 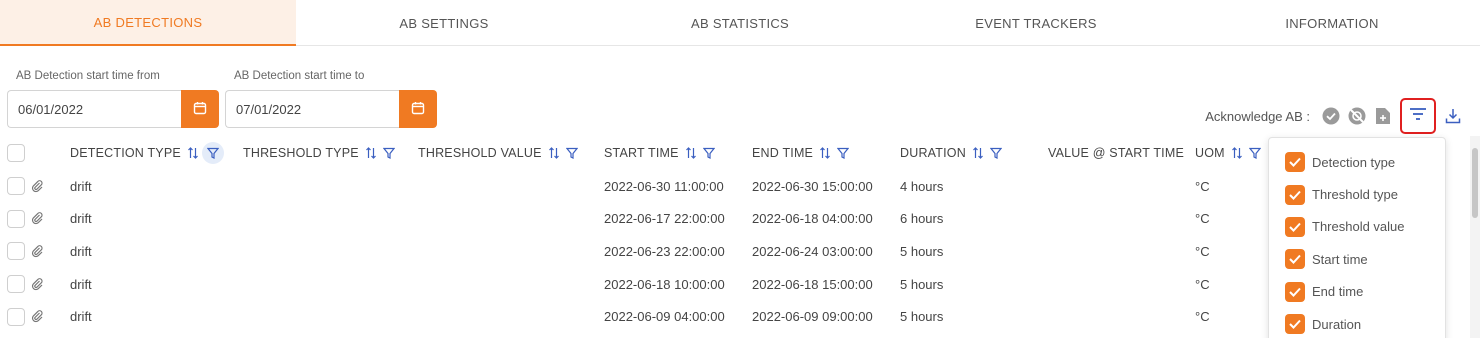 What do you see at coordinates (922, 186) in the screenshot?
I see `cell-duration: 4 hours` at bounding box center [922, 186].